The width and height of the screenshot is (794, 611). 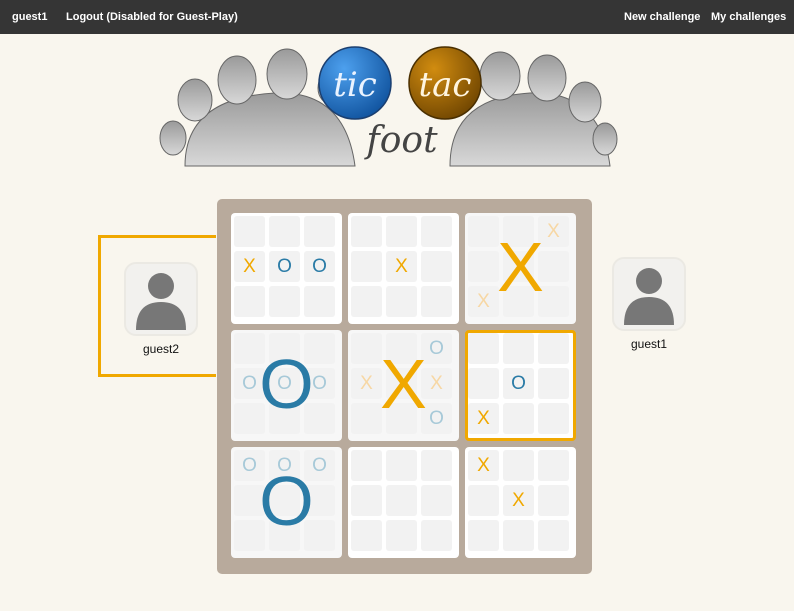 What do you see at coordinates (388, 106) in the screenshot?
I see `tic-tac-foot-logo: tic tac foot` at bounding box center [388, 106].